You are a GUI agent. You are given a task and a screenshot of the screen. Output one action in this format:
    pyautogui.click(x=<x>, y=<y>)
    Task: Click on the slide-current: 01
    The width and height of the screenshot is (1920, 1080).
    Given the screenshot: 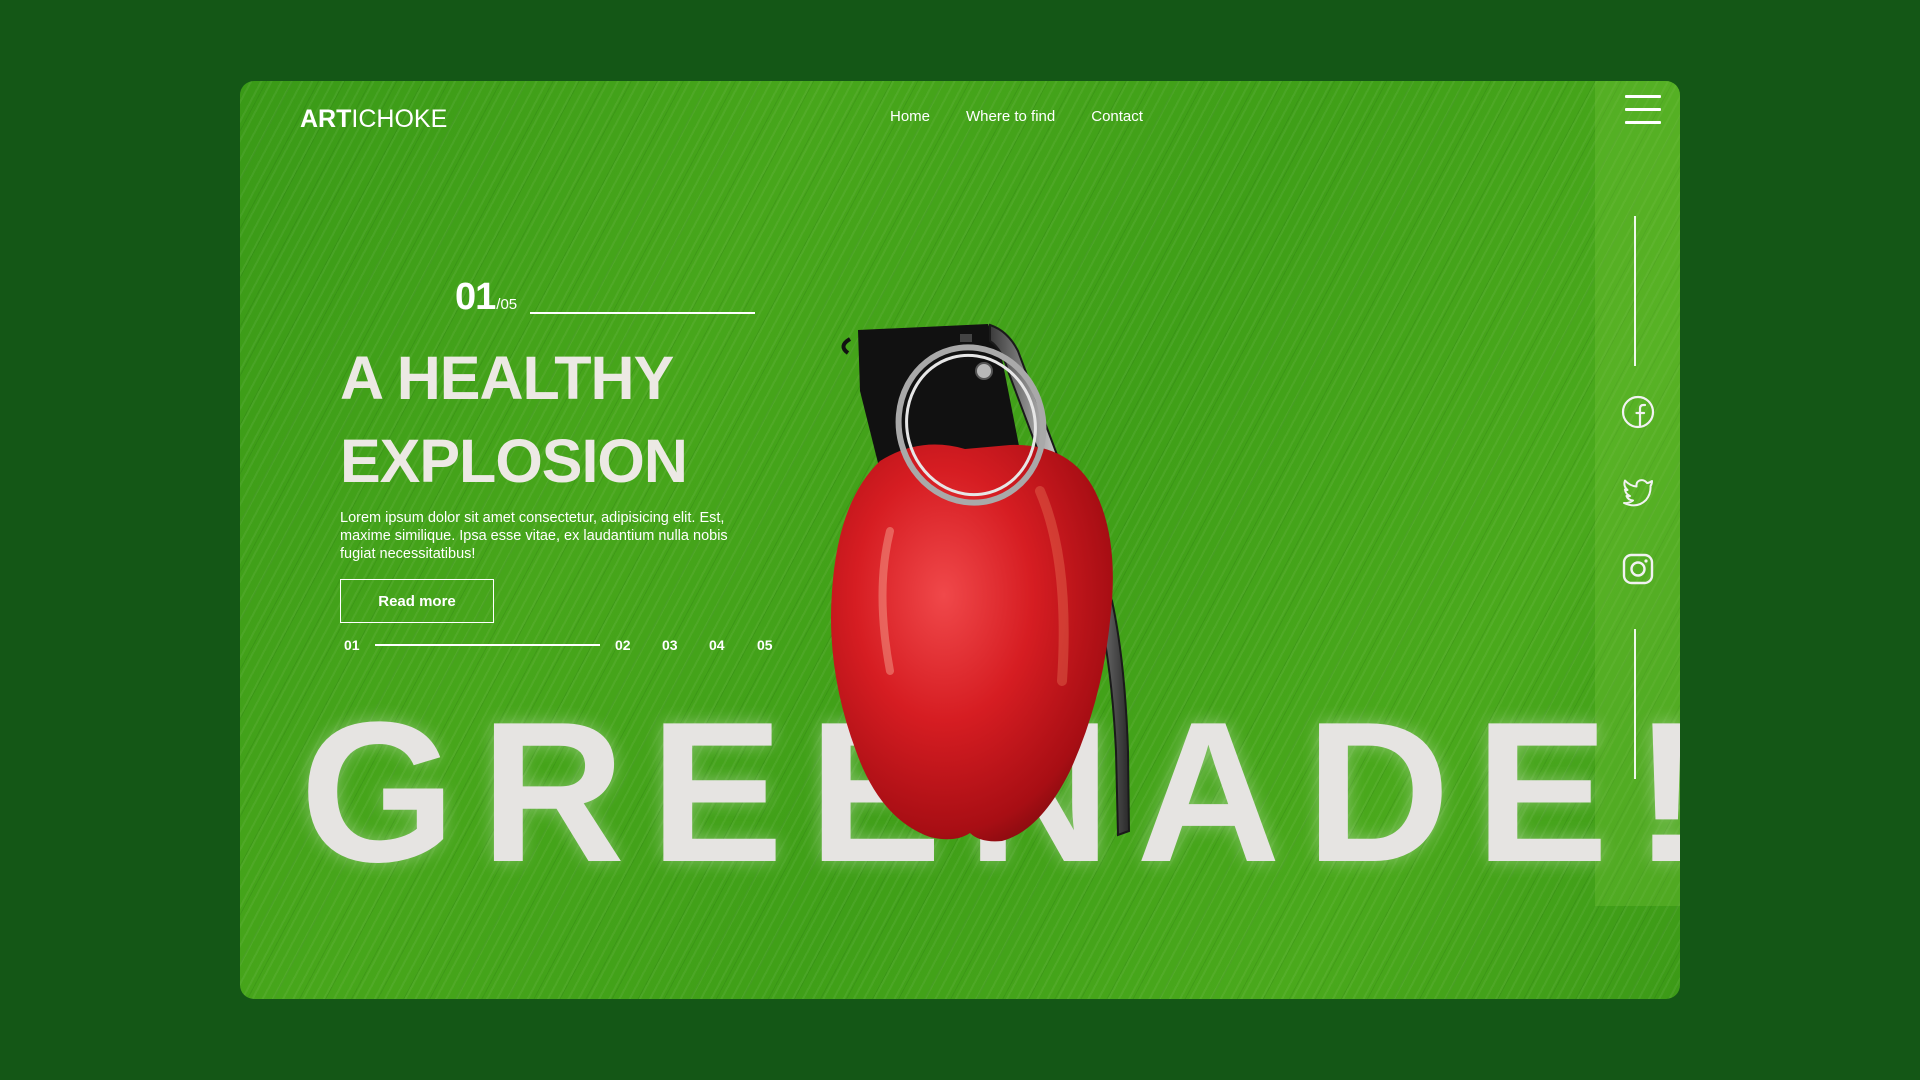 What is the action you would take?
    pyautogui.click(x=475, y=297)
    